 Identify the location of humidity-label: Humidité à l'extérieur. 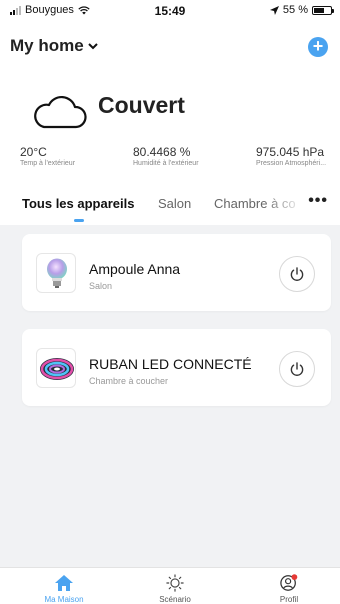
(166, 163).